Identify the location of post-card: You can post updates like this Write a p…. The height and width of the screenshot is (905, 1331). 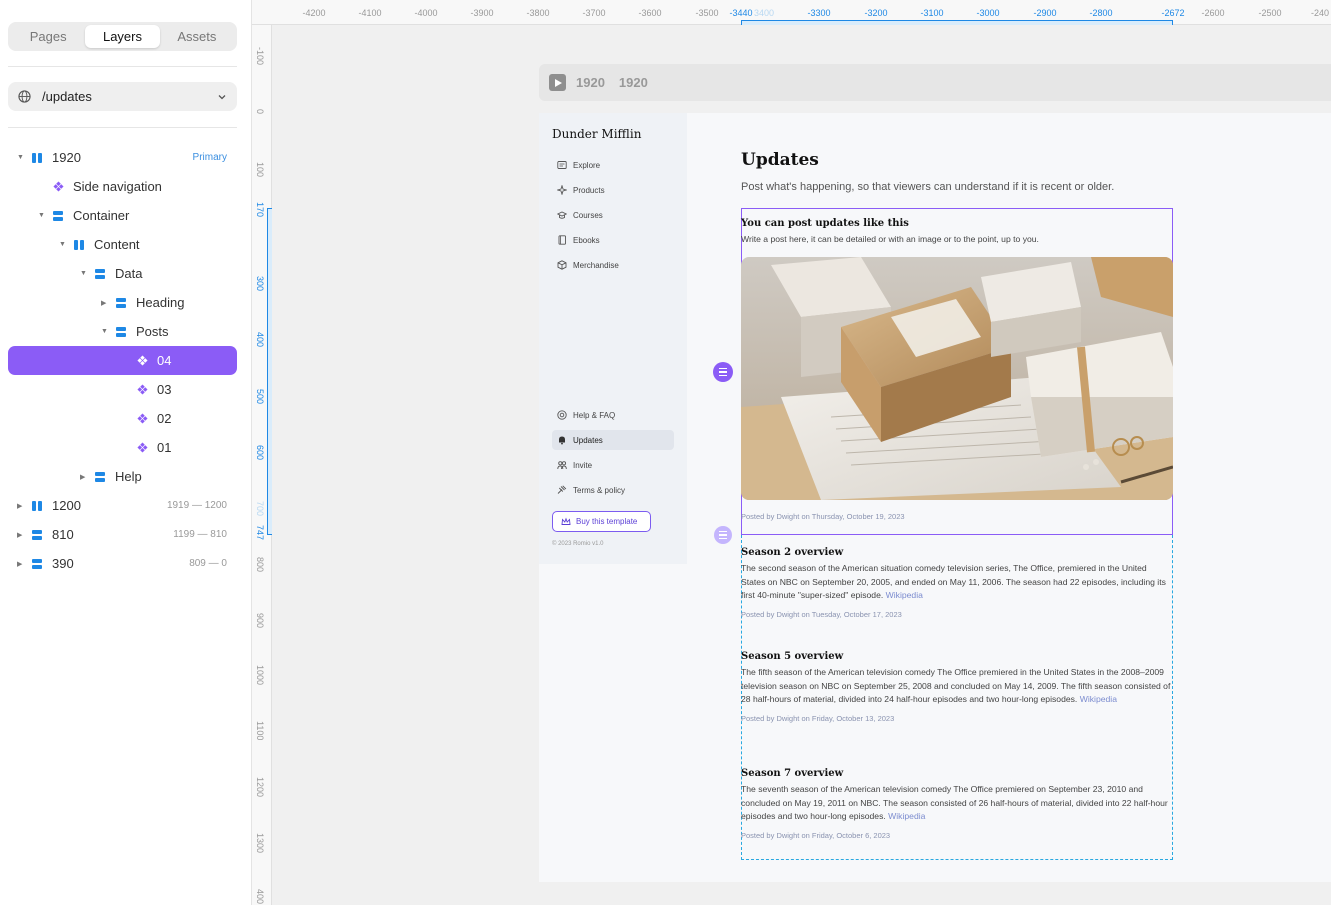
(957, 232).